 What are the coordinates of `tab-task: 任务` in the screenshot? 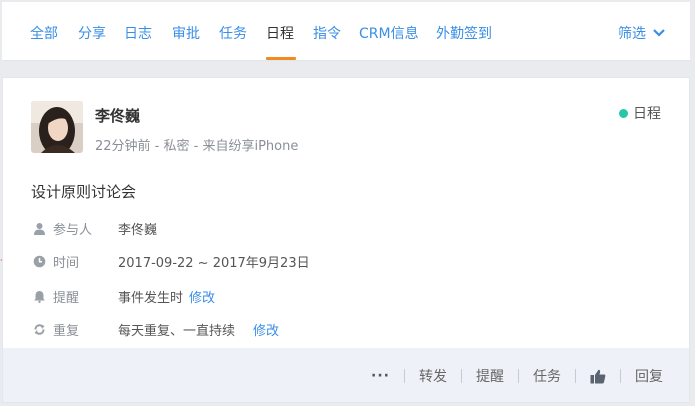 It's located at (233, 33).